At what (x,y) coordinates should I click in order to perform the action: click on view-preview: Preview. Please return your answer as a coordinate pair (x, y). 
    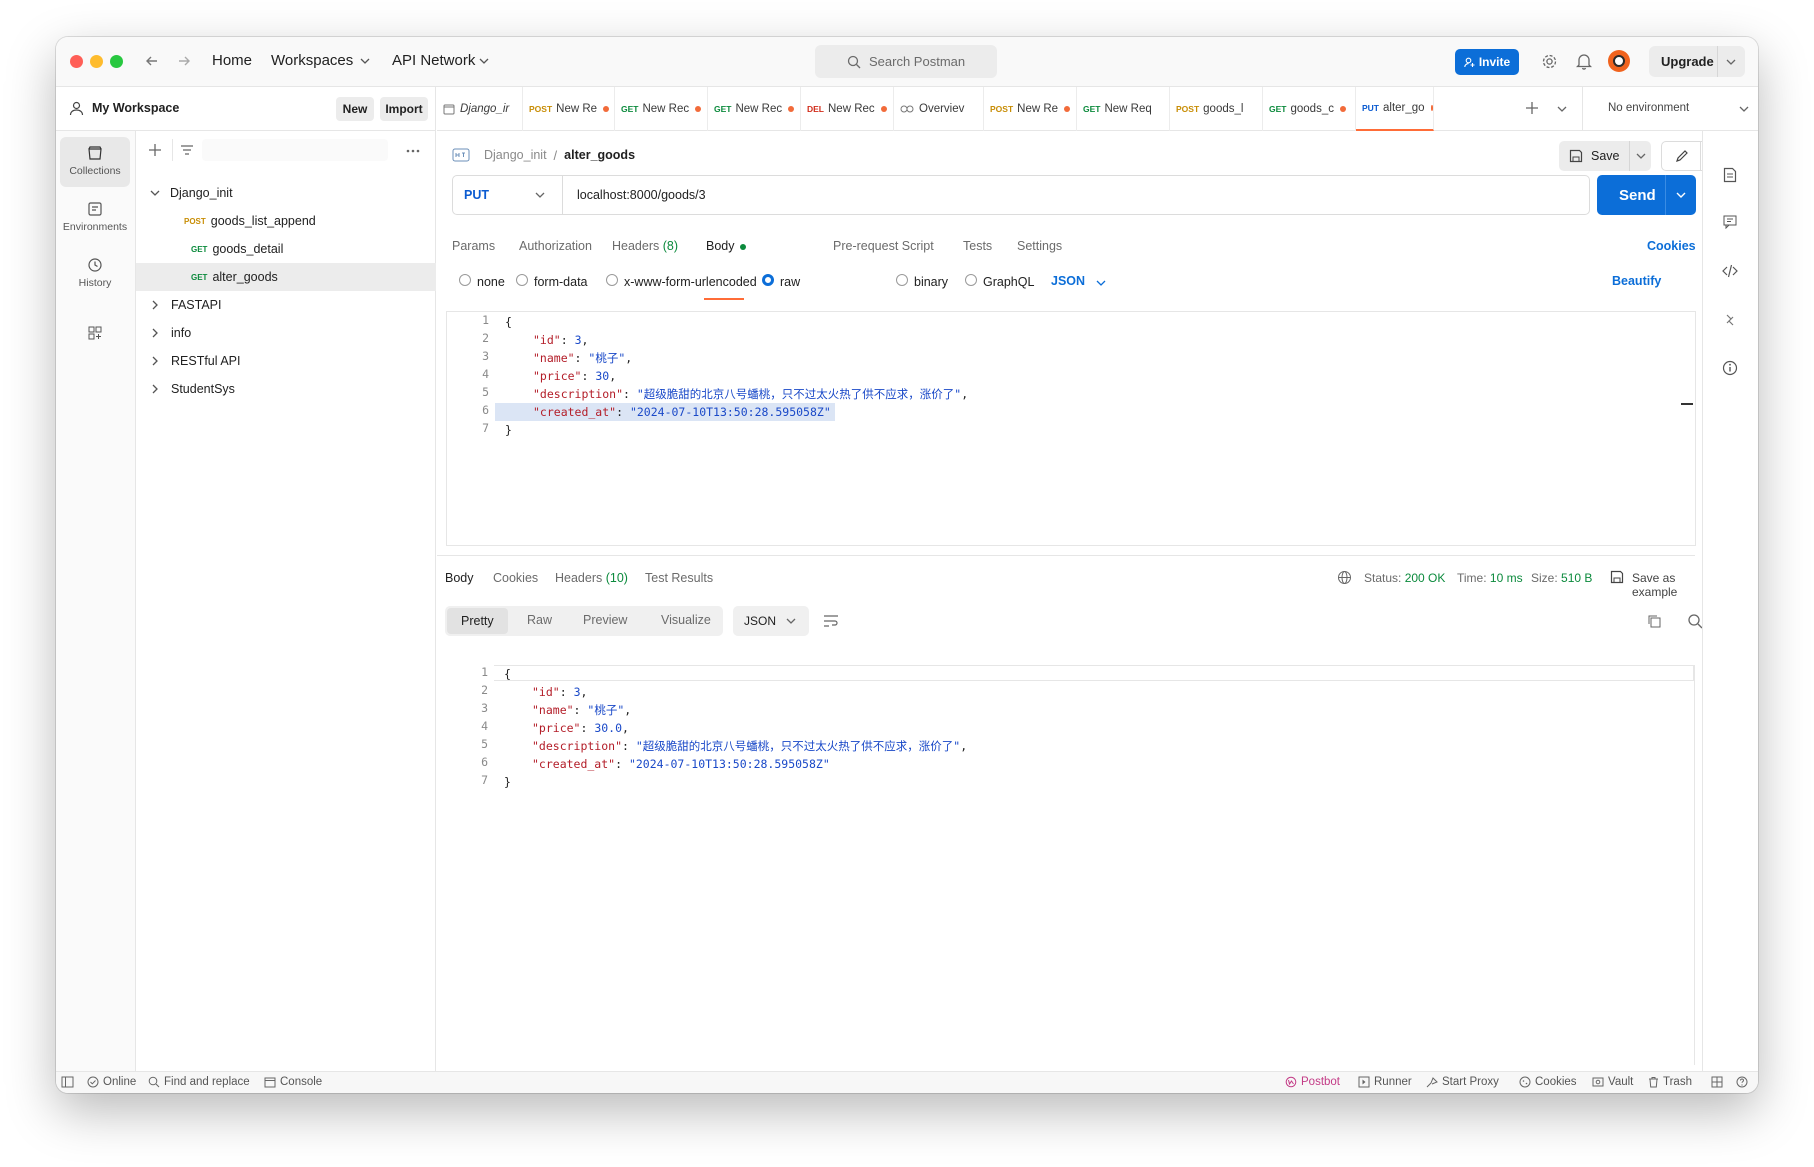
    Looking at the image, I should click on (605, 620).